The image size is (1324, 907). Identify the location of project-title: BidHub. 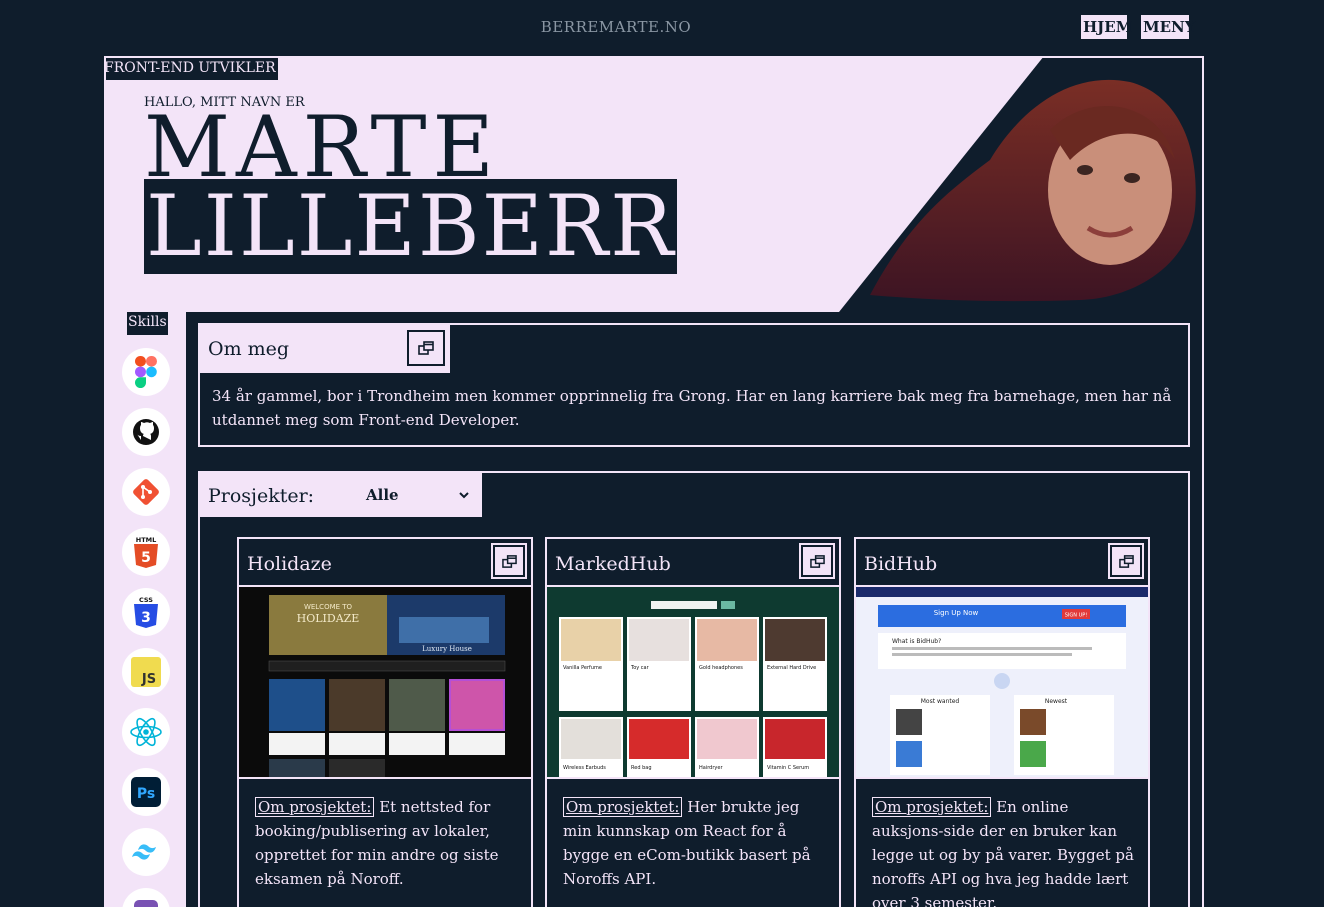
(901, 564).